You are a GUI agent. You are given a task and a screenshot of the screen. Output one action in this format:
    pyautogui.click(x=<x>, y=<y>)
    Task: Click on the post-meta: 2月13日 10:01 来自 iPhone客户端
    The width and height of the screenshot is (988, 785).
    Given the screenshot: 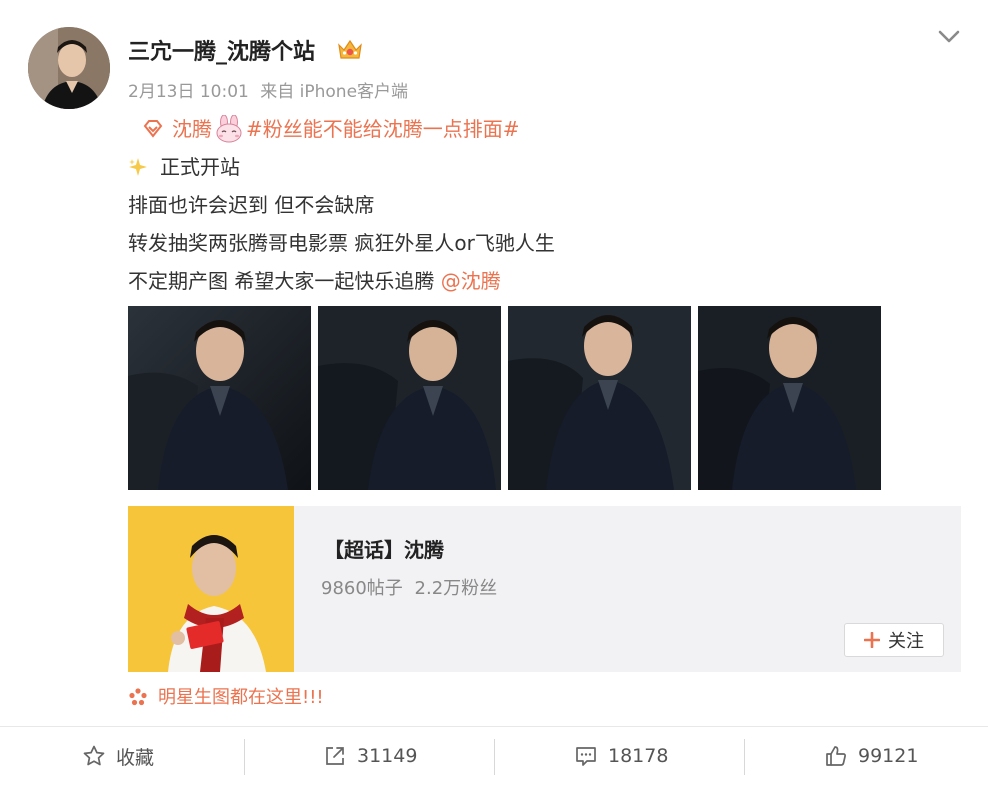 What is the action you would take?
    pyautogui.click(x=268, y=89)
    